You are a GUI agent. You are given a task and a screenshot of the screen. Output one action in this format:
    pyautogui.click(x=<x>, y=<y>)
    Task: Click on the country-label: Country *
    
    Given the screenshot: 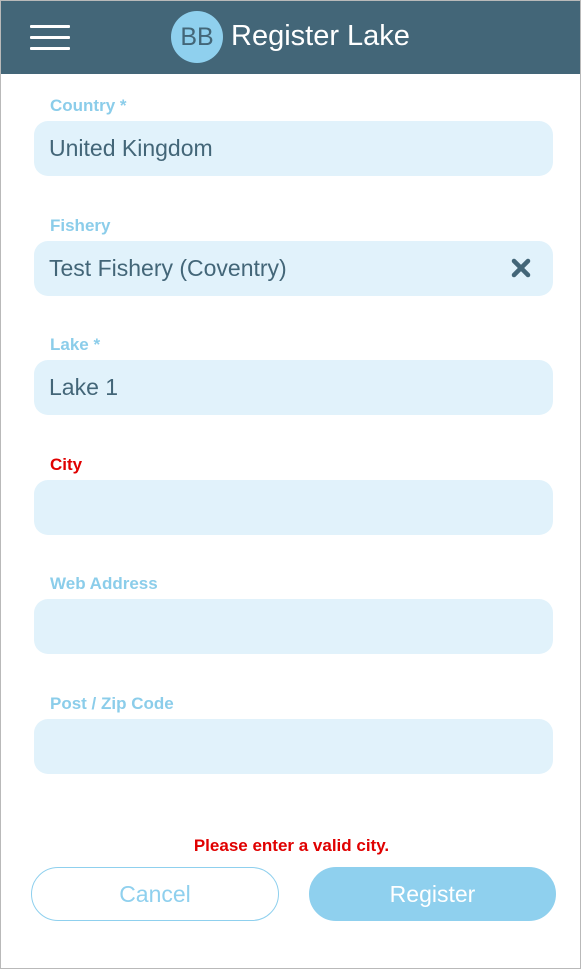 What is the action you would take?
    pyautogui.click(x=88, y=105)
    